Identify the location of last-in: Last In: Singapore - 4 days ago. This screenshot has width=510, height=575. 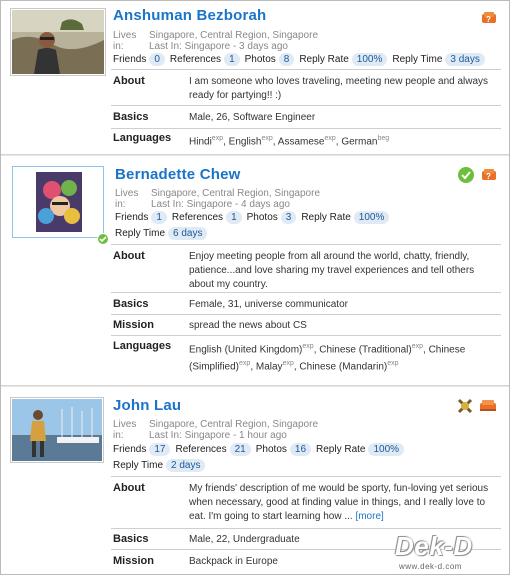
(220, 204).